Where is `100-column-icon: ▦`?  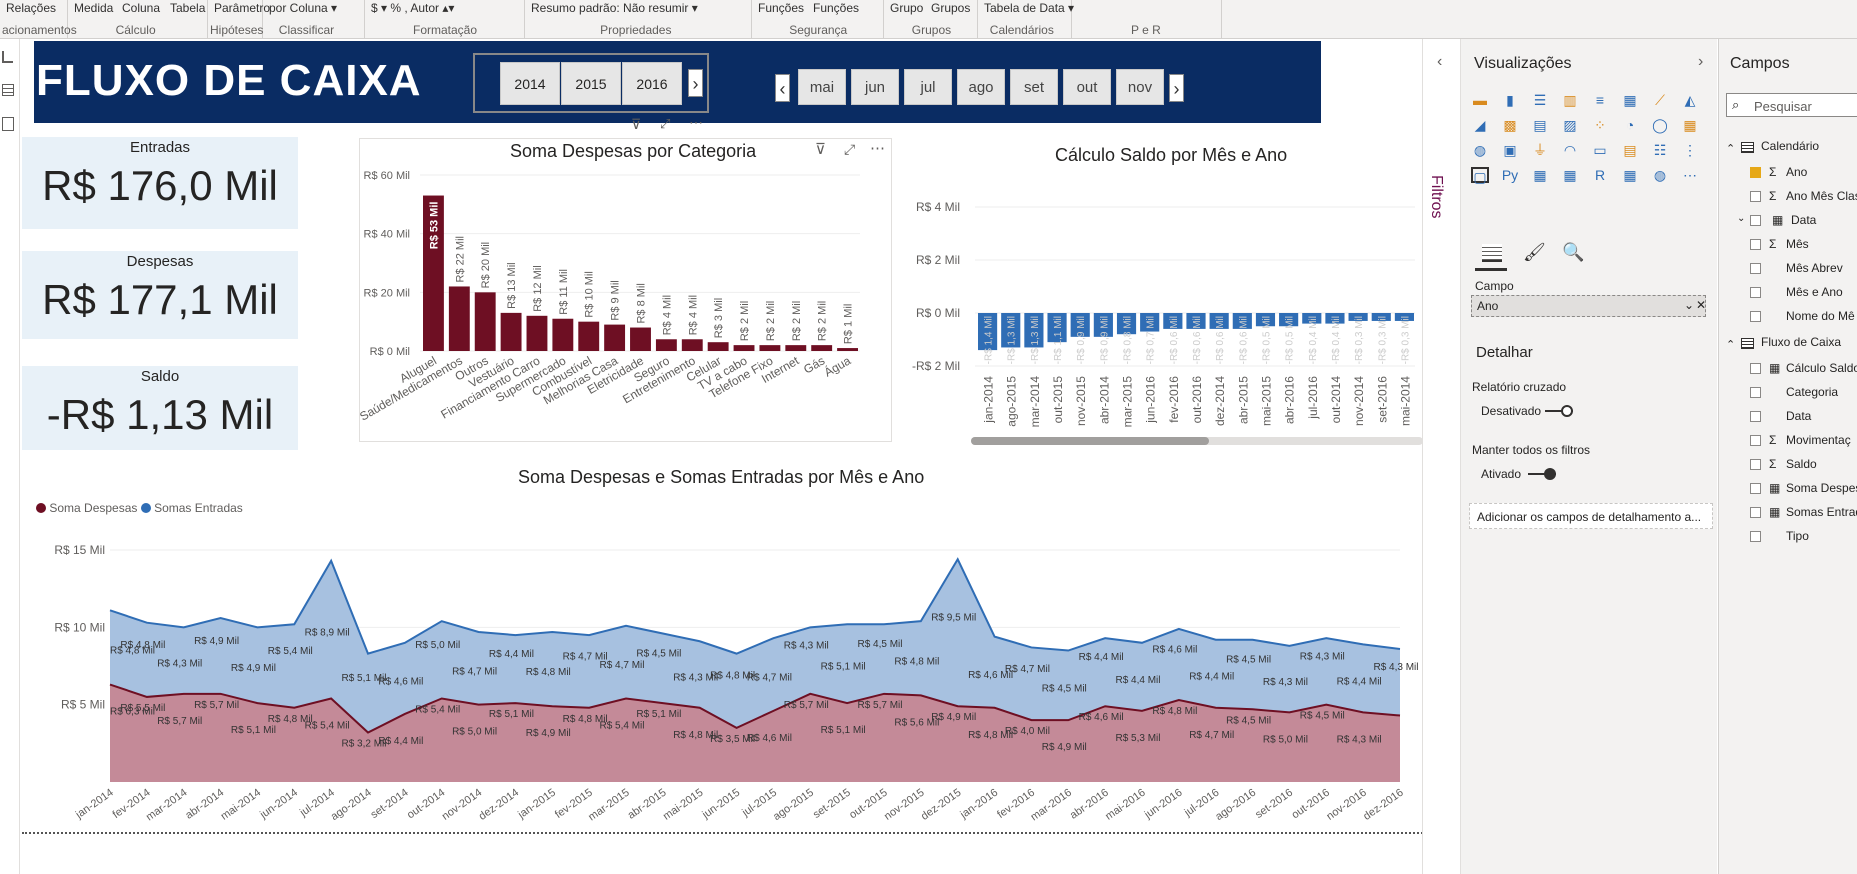
100-column-icon: ▦ is located at coordinates (1630, 100).